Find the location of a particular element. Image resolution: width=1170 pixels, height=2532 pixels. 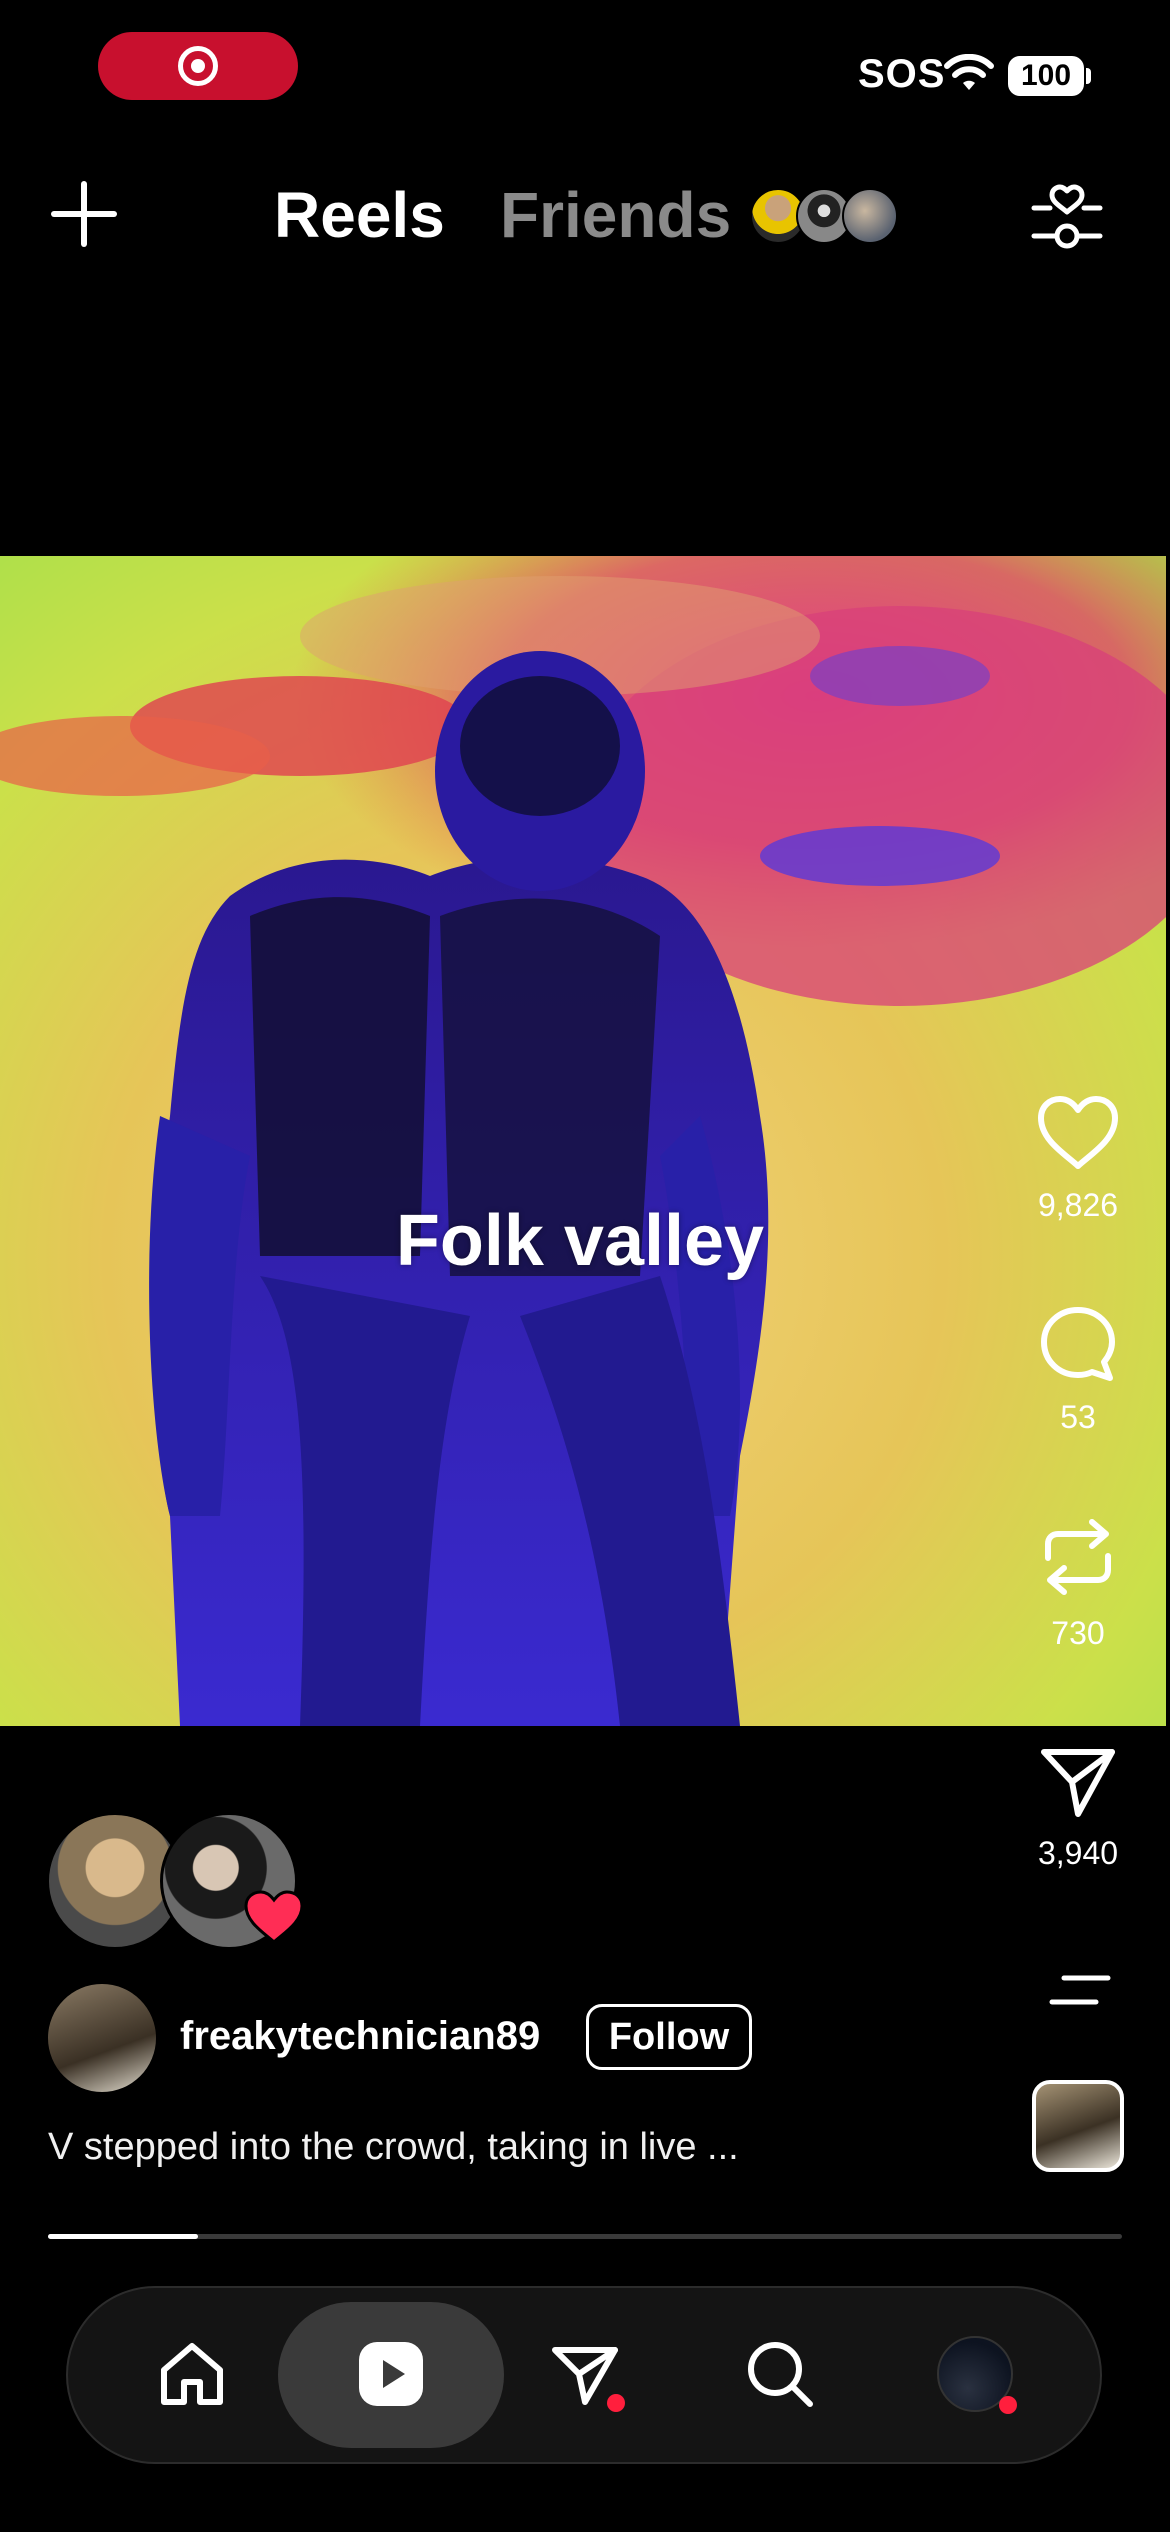

author-avatar is located at coordinates (102, 2038).